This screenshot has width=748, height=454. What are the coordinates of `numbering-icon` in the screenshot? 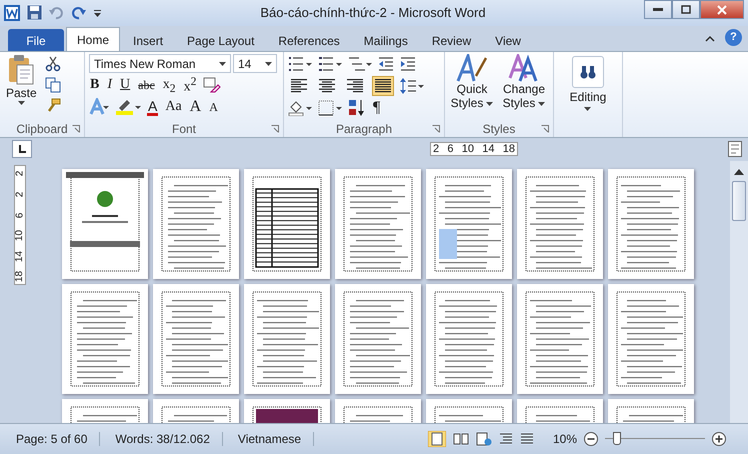 It's located at (330, 64).